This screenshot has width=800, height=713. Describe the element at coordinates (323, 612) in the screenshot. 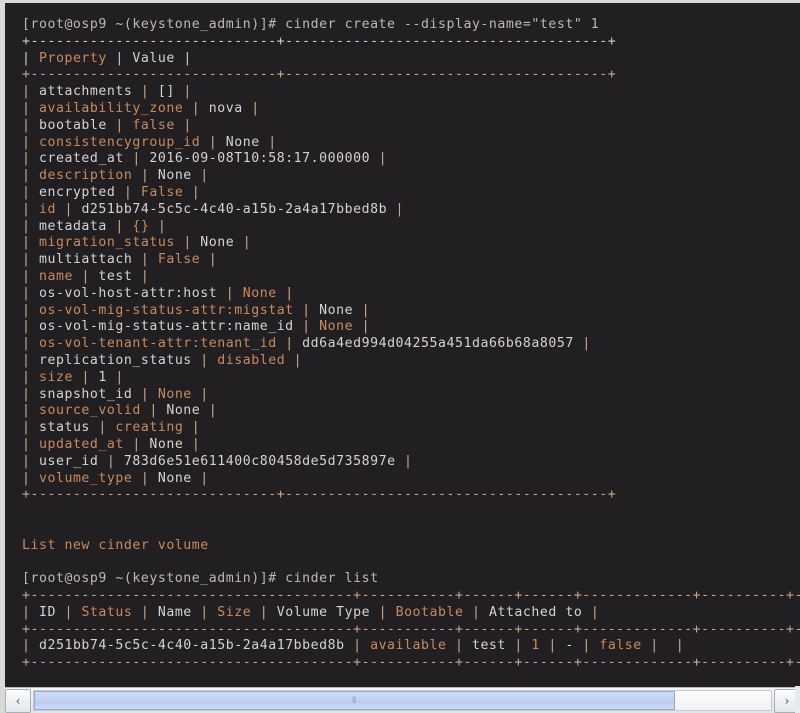

I see `console-text: Volume Type` at that location.